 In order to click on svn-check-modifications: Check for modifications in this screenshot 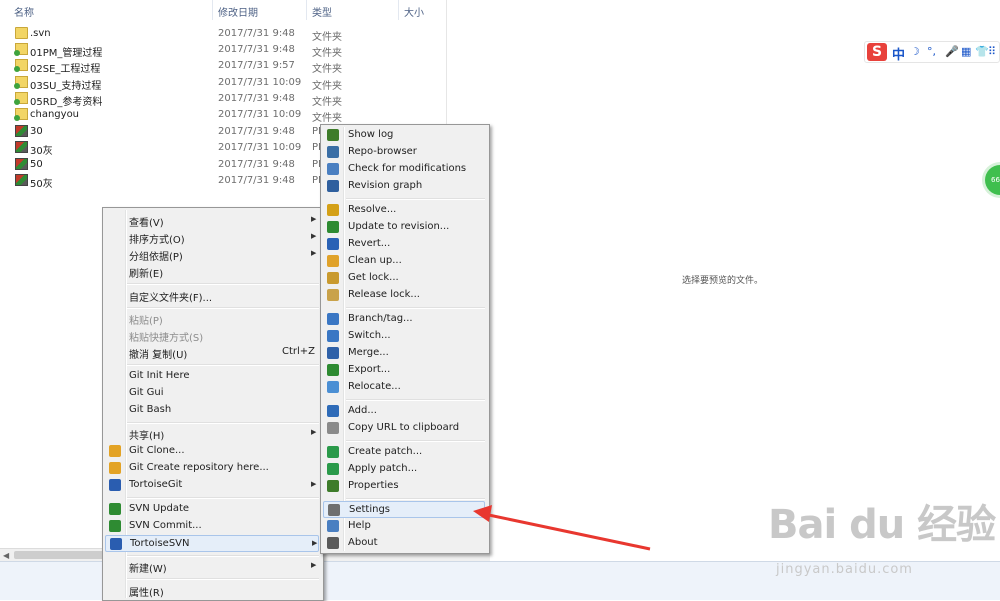, I will do `click(404, 169)`.